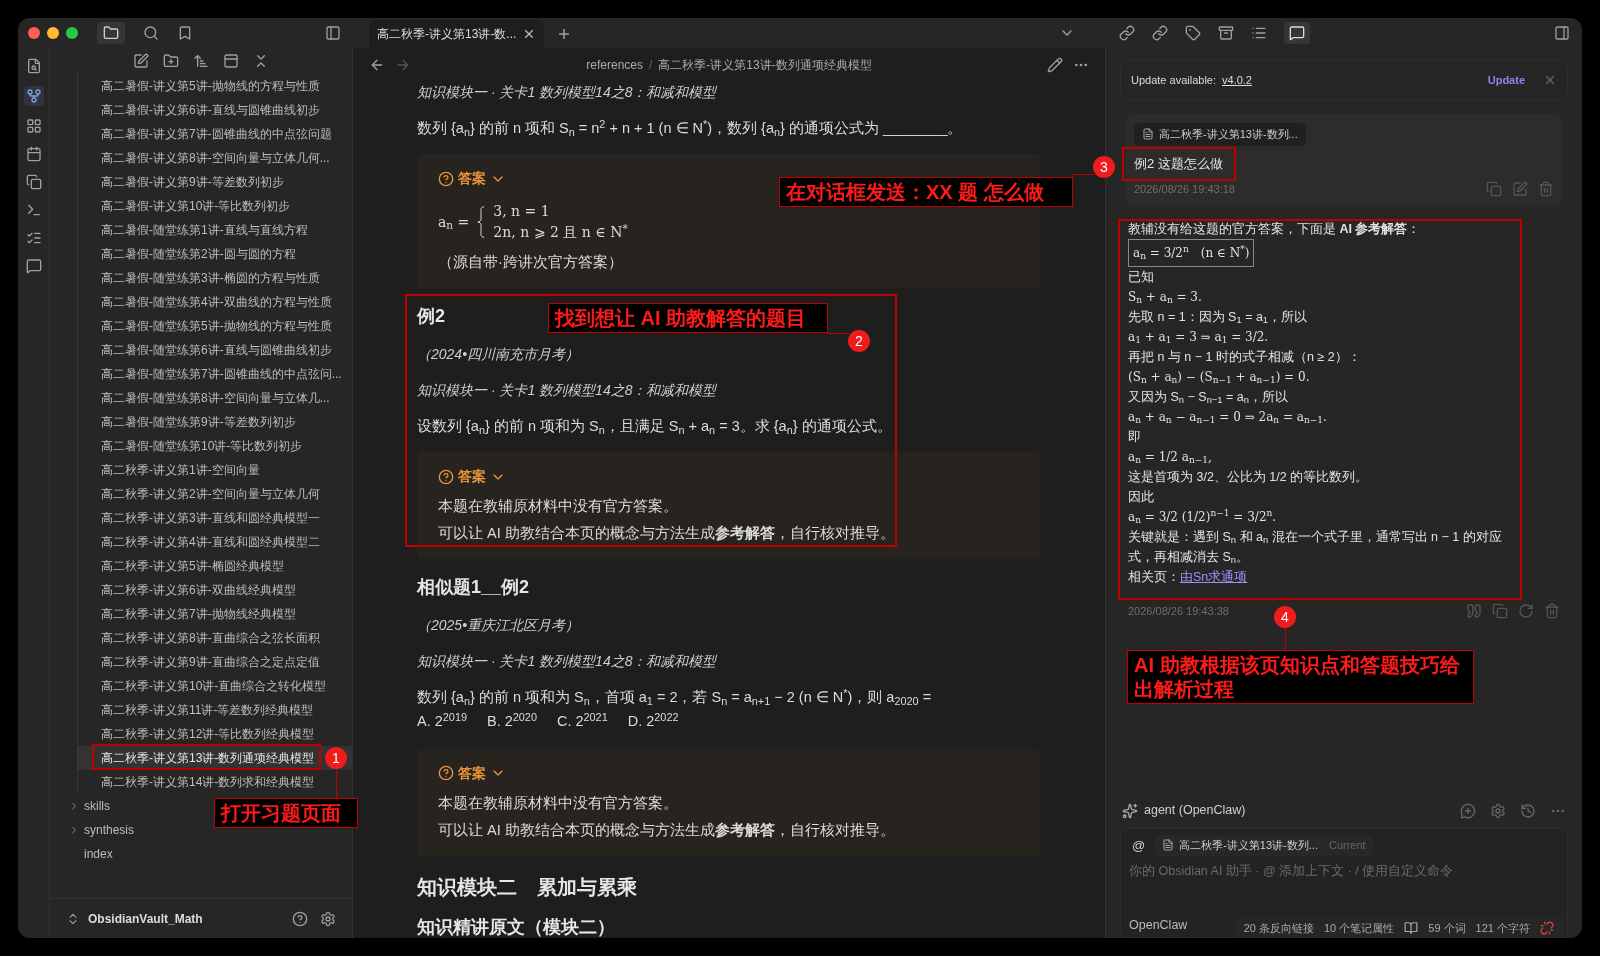  Describe the element at coordinates (33, 238) in the screenshot. I see `checklist-icon` at that location.